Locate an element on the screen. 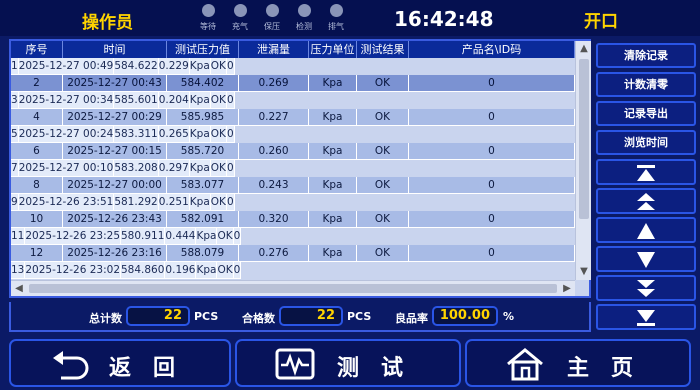  page-down-icon is located at coordinates (646, 288).